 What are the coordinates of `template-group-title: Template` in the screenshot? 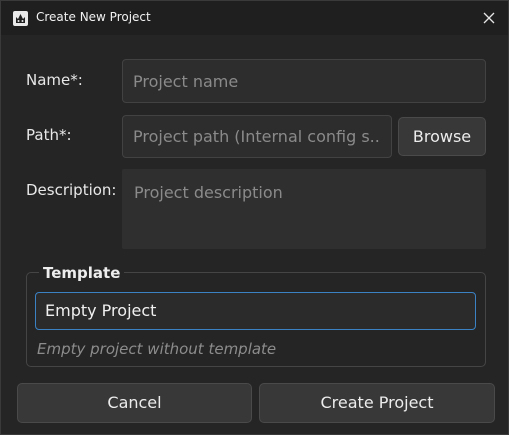 It's located at (82, 273).